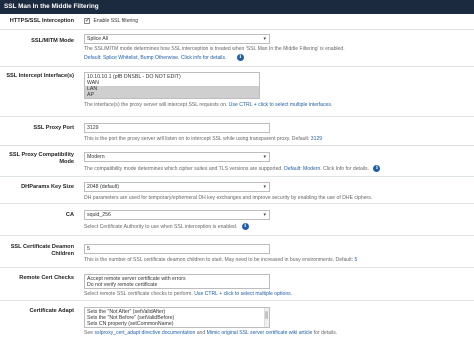 Image resolution: width=474 pixels, height=342 pixels. What do you see at coordinates (37, 251) in the screenshot?
I see `ssl-cert-daemon-children-label: SSL Certificate Deamon Children` at bounding box center [37, 251].